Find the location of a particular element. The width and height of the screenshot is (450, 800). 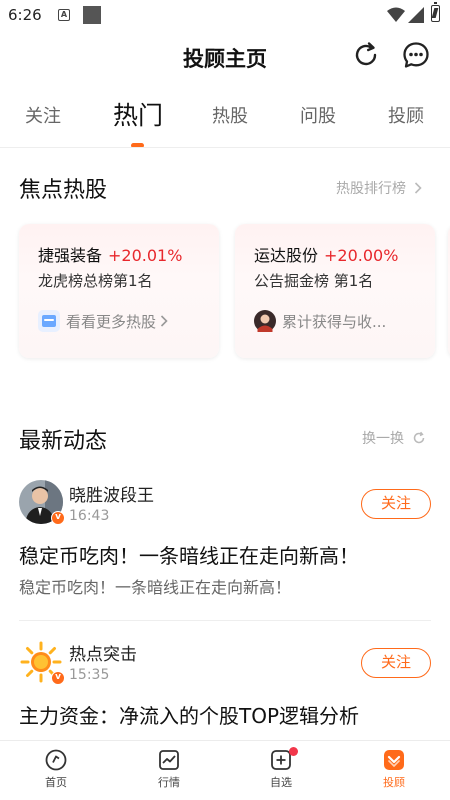

battery-icon is located at coordinates (435, 12).